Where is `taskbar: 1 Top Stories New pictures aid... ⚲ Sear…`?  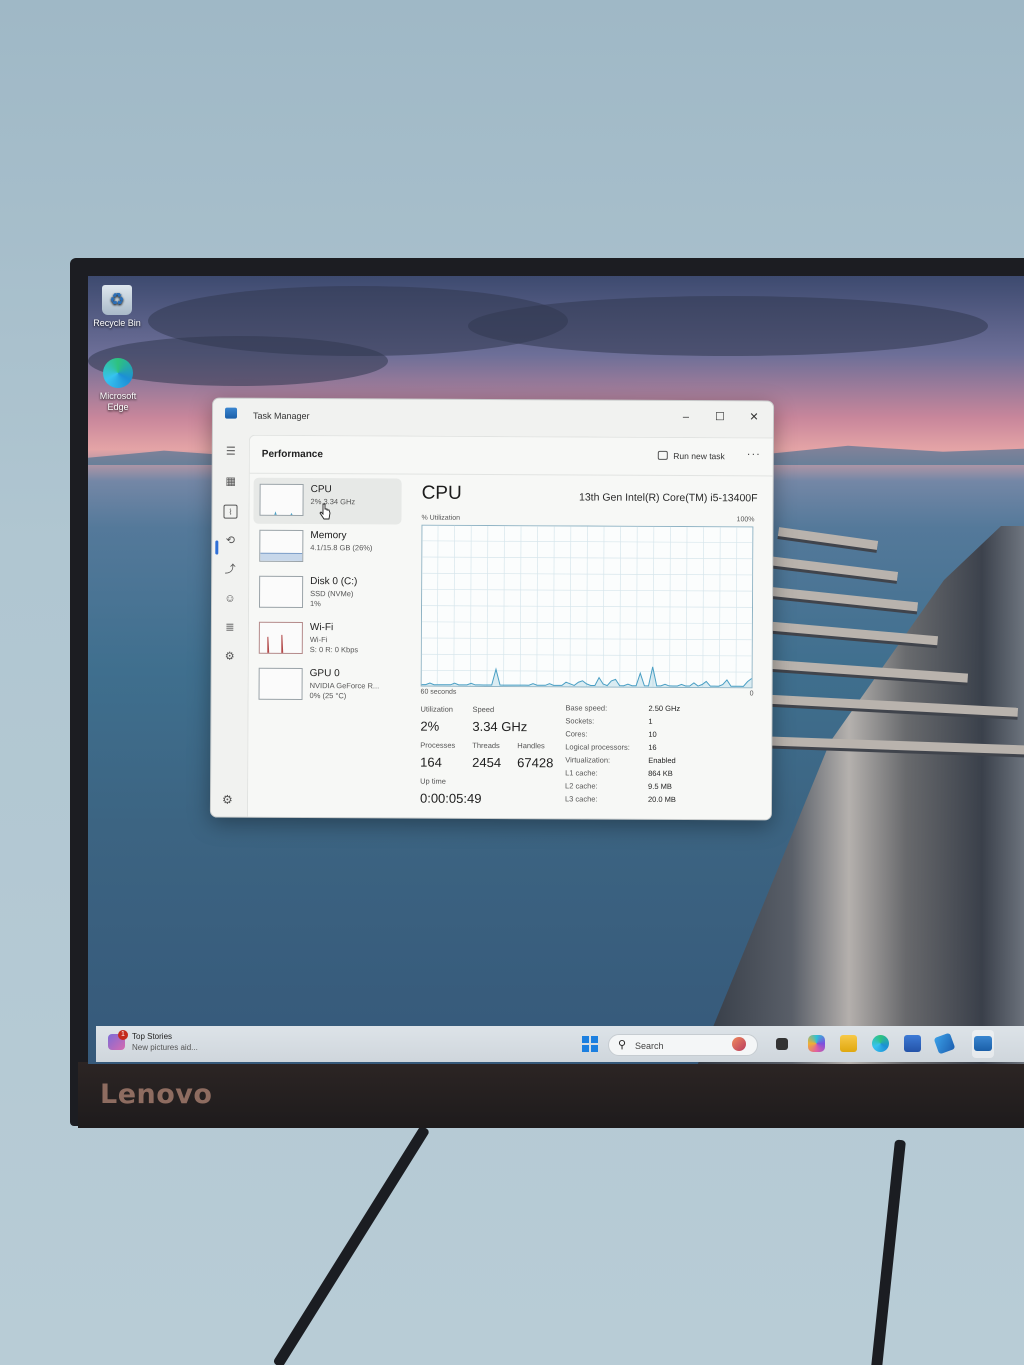
taskbar: 1 Top Stories New pictures aid... ⚲ Sear… is located at coordinates (560, 1044).